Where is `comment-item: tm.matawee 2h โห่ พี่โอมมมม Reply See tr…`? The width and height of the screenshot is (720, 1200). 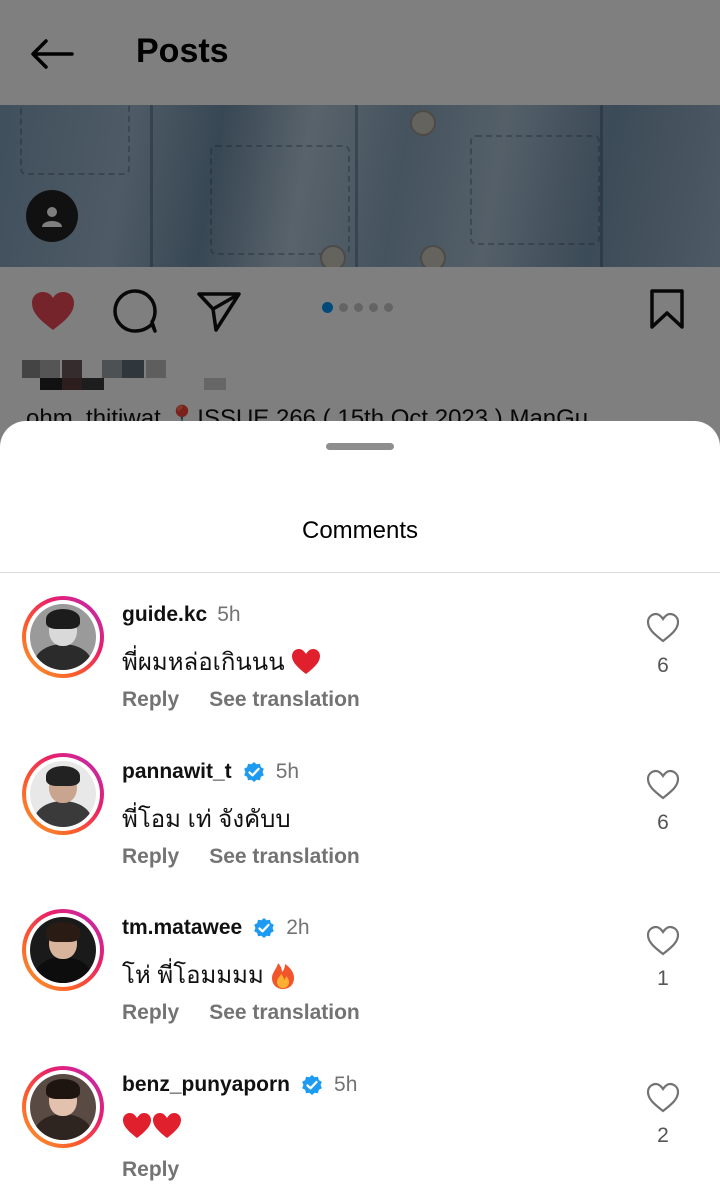 comment-item: tm.matawee 2h โห่ พี่โอมมมม Reply See tr… is located at coordinates (360, 964).